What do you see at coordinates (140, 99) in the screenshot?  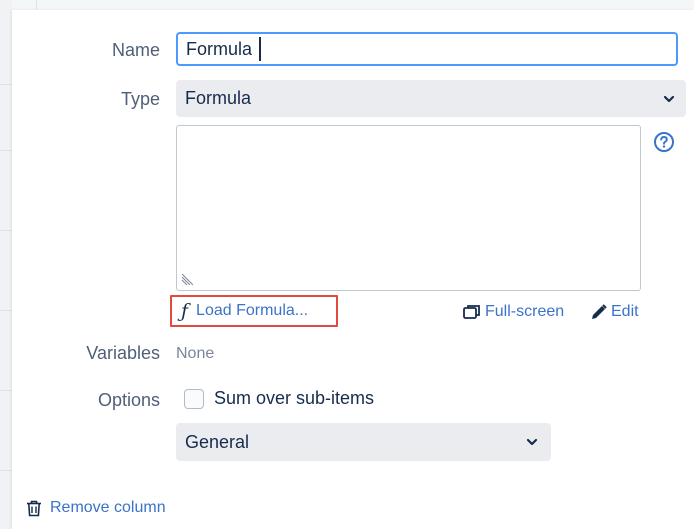 I see `type-label: Type` at bounding box center [140, 99].